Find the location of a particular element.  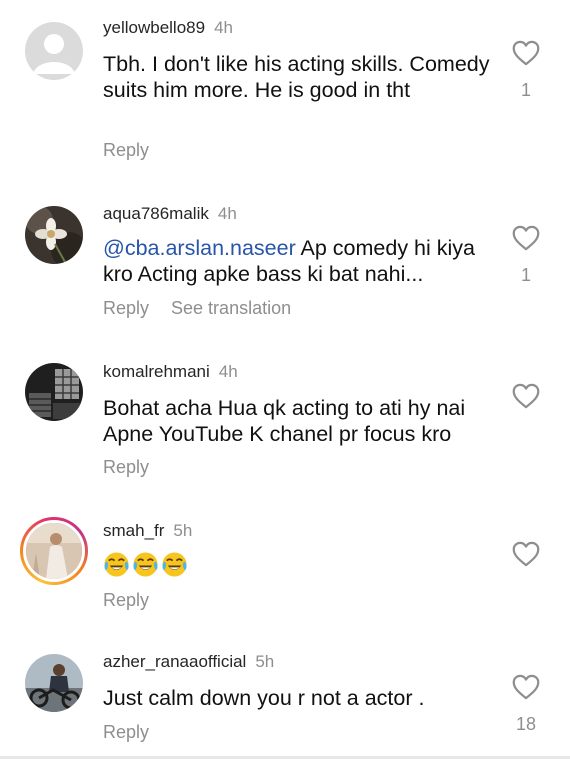

avatar-photo is located at coordinates (54, 551).